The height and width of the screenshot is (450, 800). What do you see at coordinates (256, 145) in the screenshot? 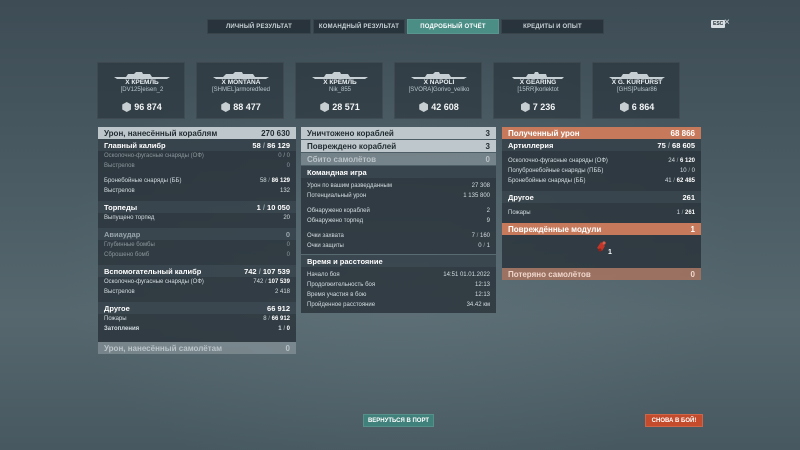
I see `main-battery-hits: 58` at bounding box center [256, 145].